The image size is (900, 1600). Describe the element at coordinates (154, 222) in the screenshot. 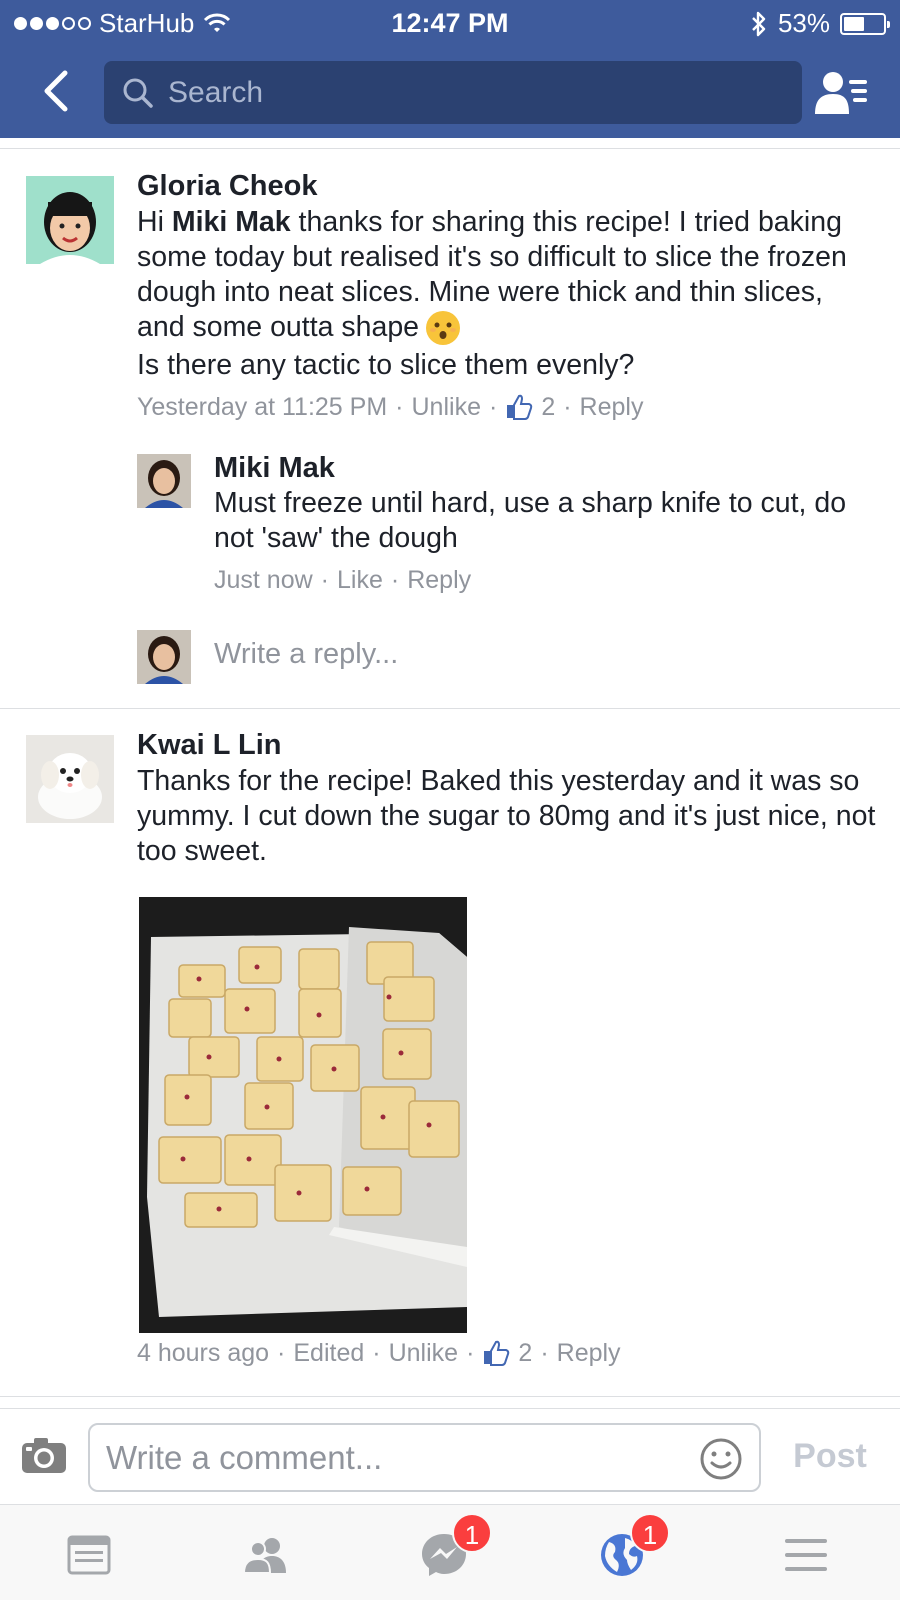

I see `comment-text-start: Hi` at that location.